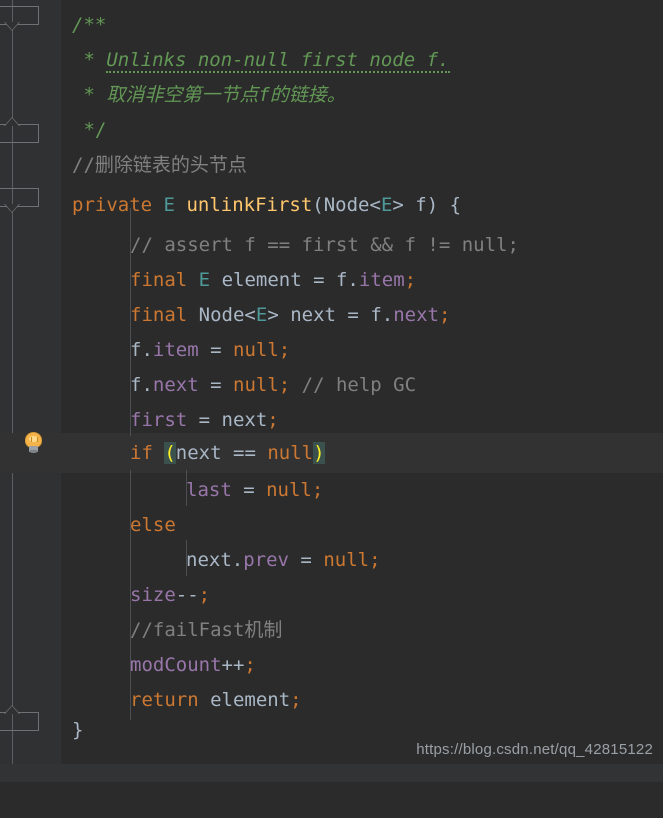 The height and width of the screenshot is (818, 663). Describe the element at coordinates (256, 350) in the screenshot. I see `literal-null: null` at that location.